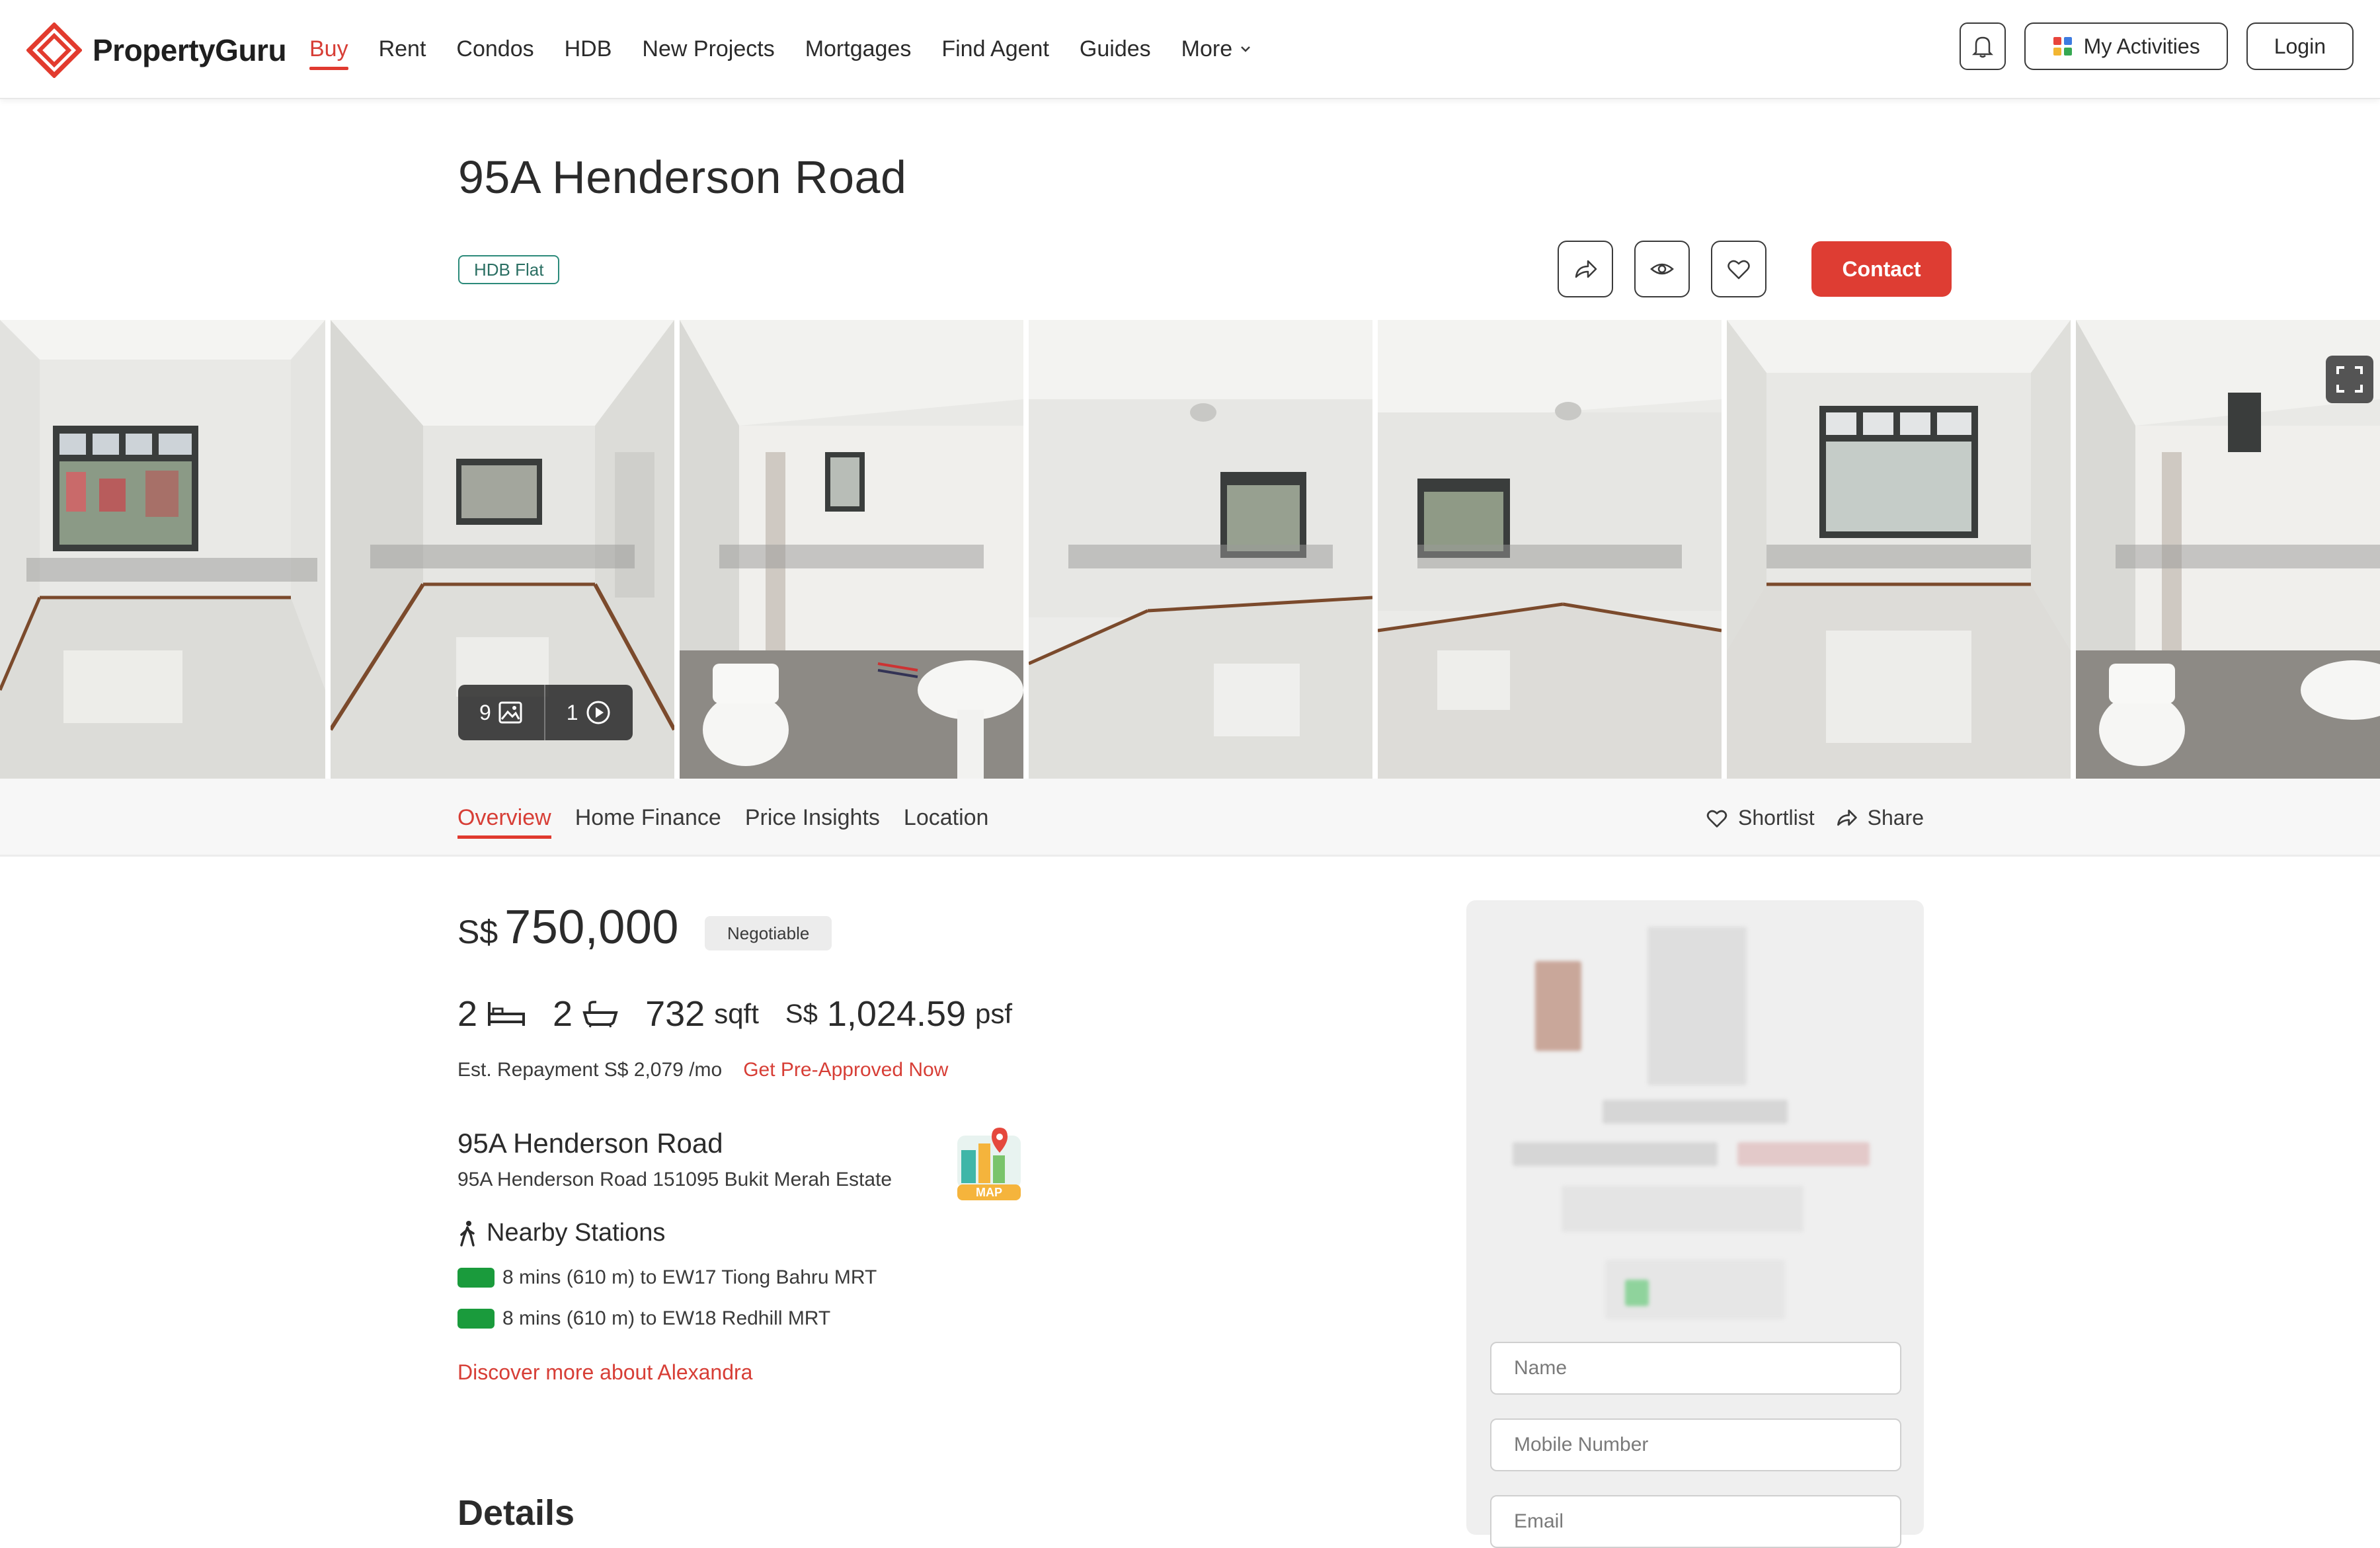 Image resolution: width=2380 pixels, height=1548 pixels. Describe the element at coordinates (689, 1277) in the screenshot. I see `station-text: 8 mins (610 m) to EW17 Tiong Bahru MRT` at that location.